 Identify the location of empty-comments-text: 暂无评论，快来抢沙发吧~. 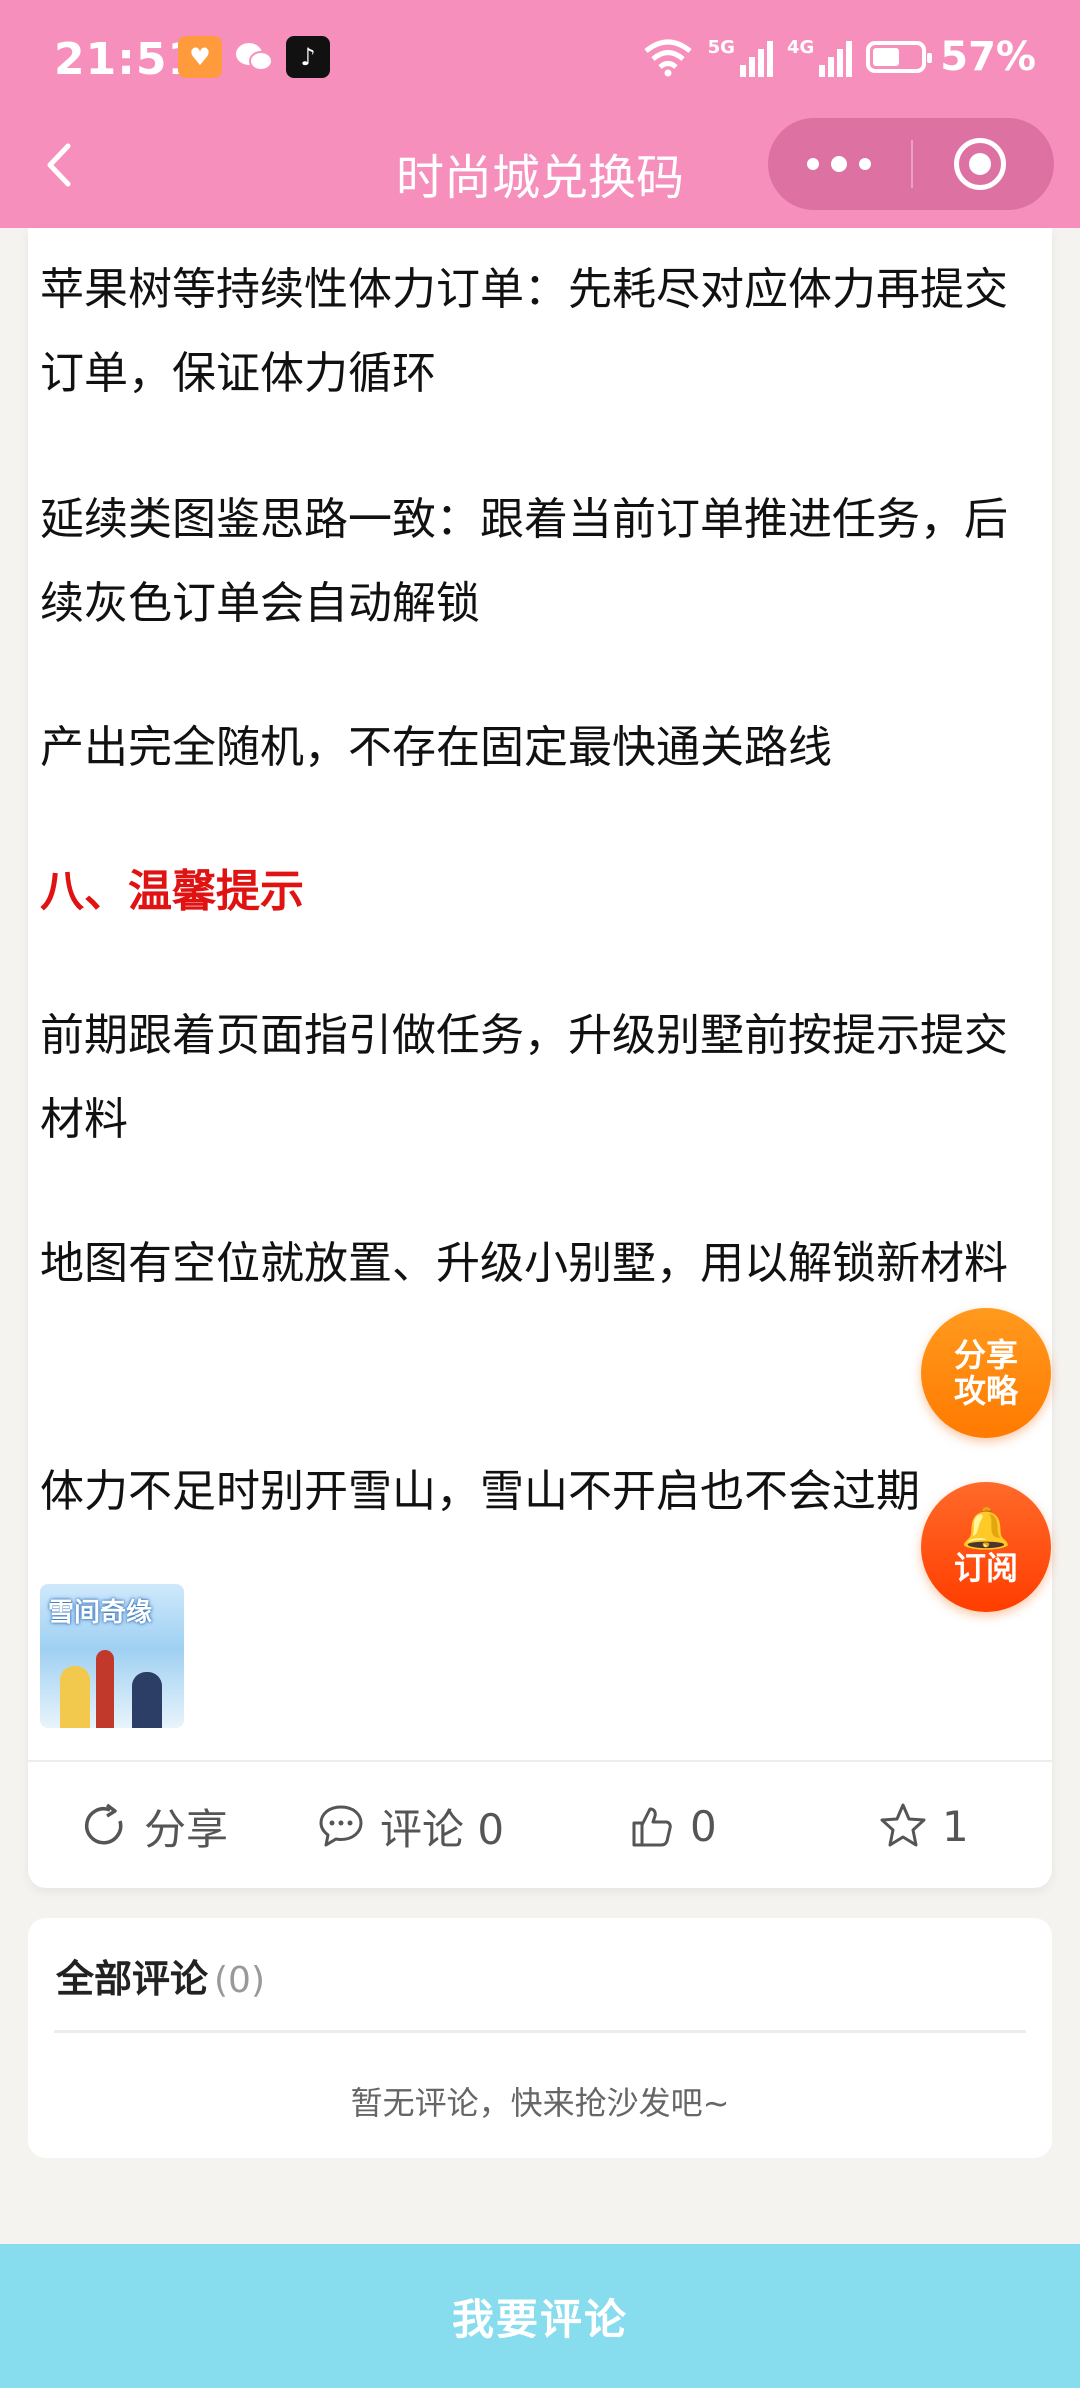
(540, 2103).